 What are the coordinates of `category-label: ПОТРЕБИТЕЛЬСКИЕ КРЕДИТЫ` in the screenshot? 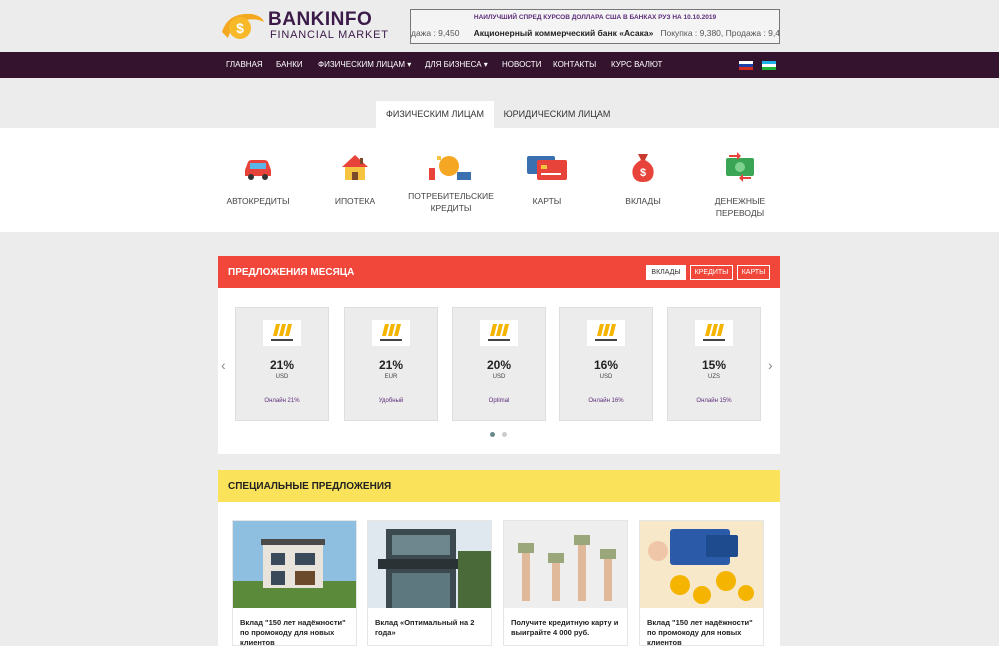 It's located at (451, 202).